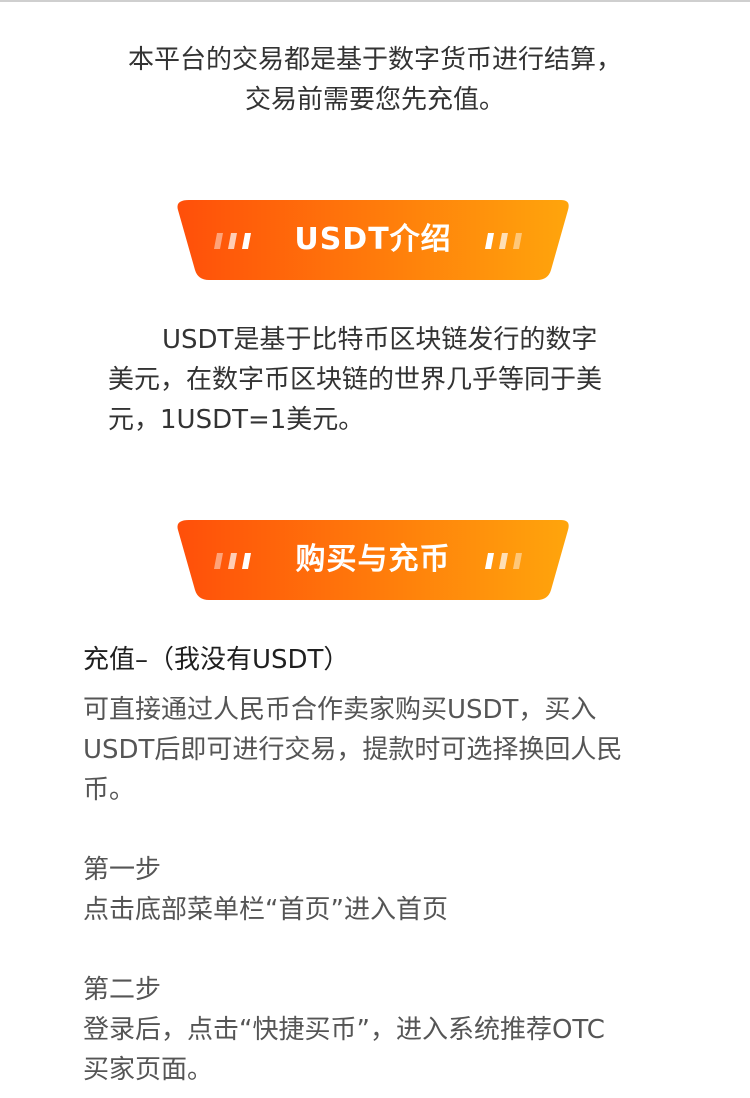  I want to click on intro-line-1: 本平台的交易都是基于数字货币进行结算，, so click(374, 60).